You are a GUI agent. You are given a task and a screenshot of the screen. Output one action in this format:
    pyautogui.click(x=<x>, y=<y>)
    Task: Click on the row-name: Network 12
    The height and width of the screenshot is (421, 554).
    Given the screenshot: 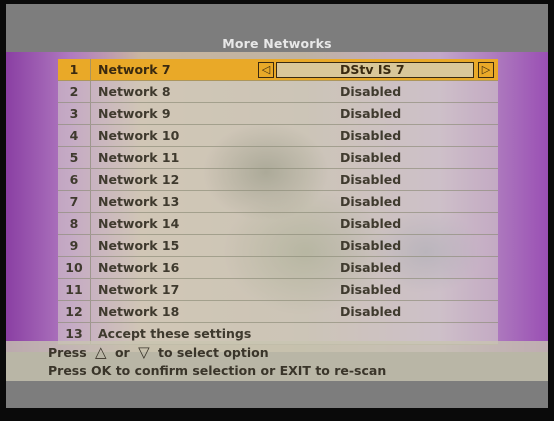 What is the action you would take?
    pyautogui.click(x=139, y=179)
    